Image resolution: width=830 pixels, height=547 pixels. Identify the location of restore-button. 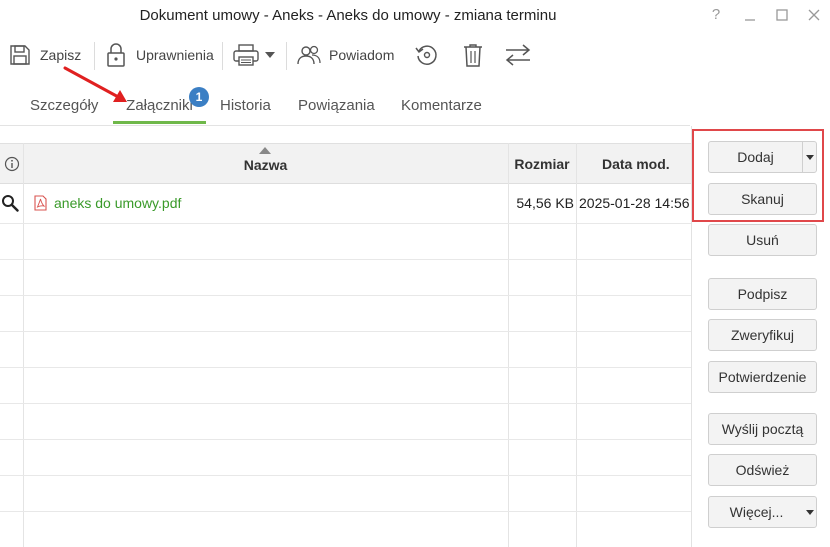
(427, 55).